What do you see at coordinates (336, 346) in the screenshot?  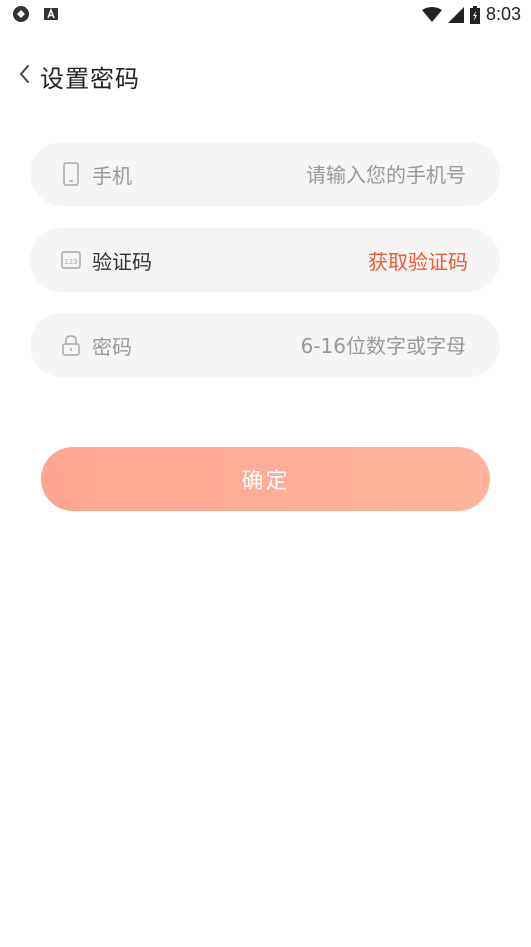 I see `password-input` at bounding box center [336, 346].